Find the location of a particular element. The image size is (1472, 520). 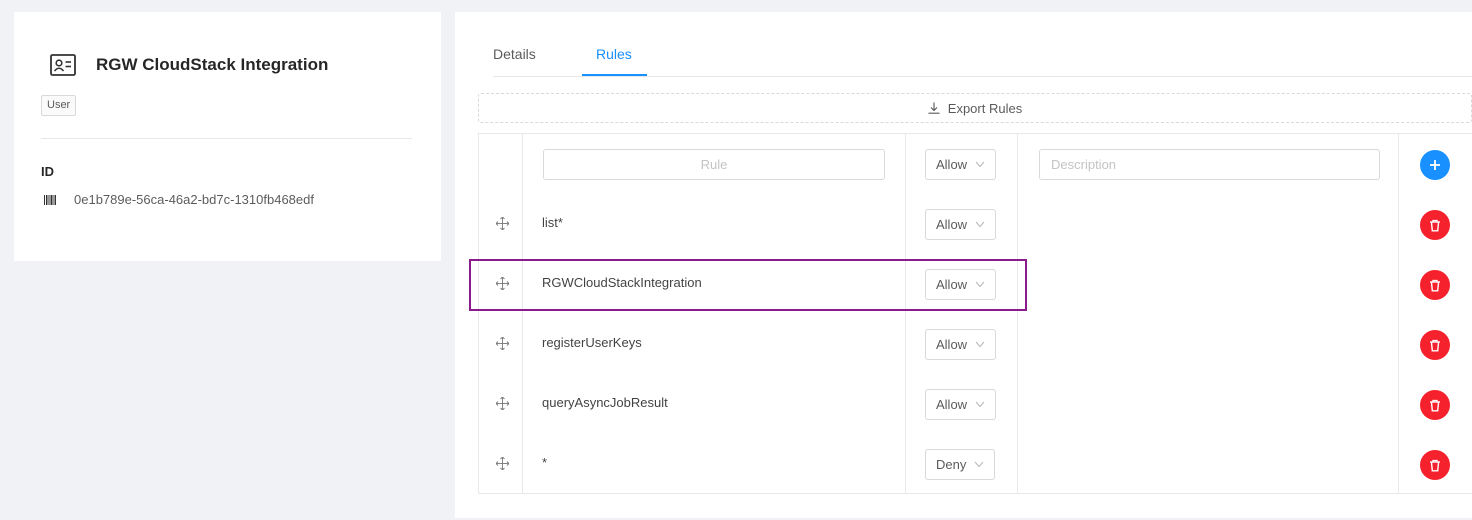

rule-name: * is located at coordinates (545, 462).